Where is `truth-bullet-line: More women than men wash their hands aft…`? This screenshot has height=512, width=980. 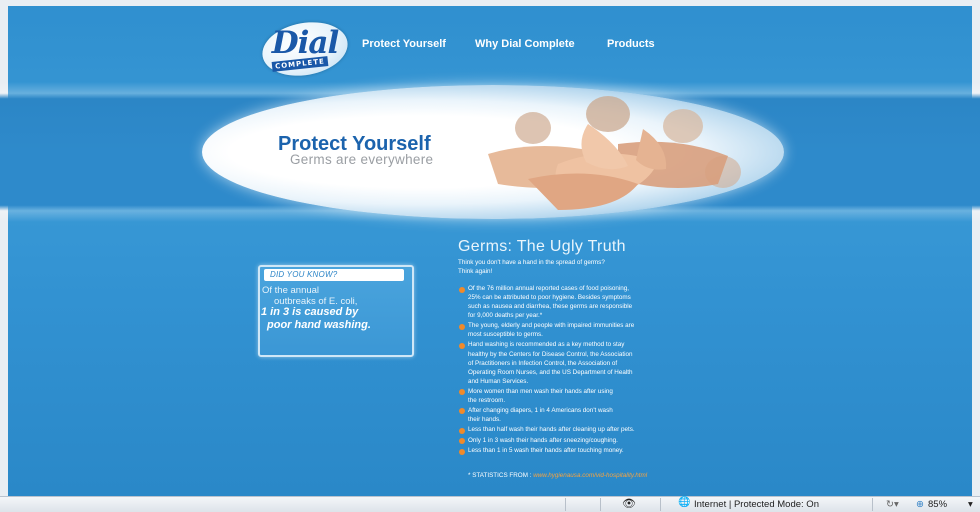
truth-bullet-line: More women than men wash their hands aft… is located at coordinates (540, 391).